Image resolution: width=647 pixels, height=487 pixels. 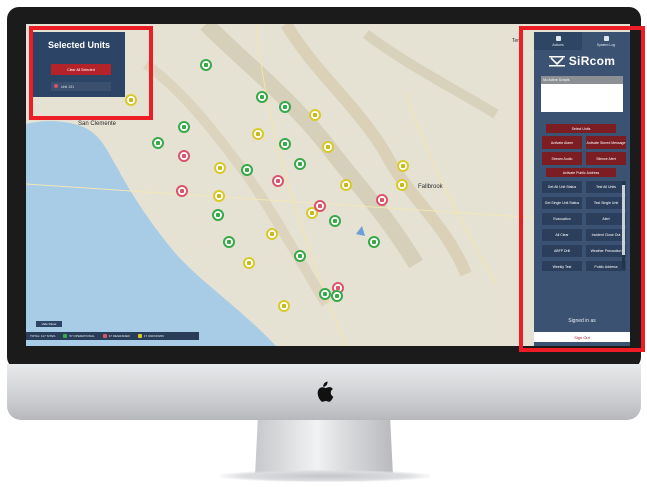 I want to click on map-label-san-clemente: San Clemente, so click(x=97, y=124).